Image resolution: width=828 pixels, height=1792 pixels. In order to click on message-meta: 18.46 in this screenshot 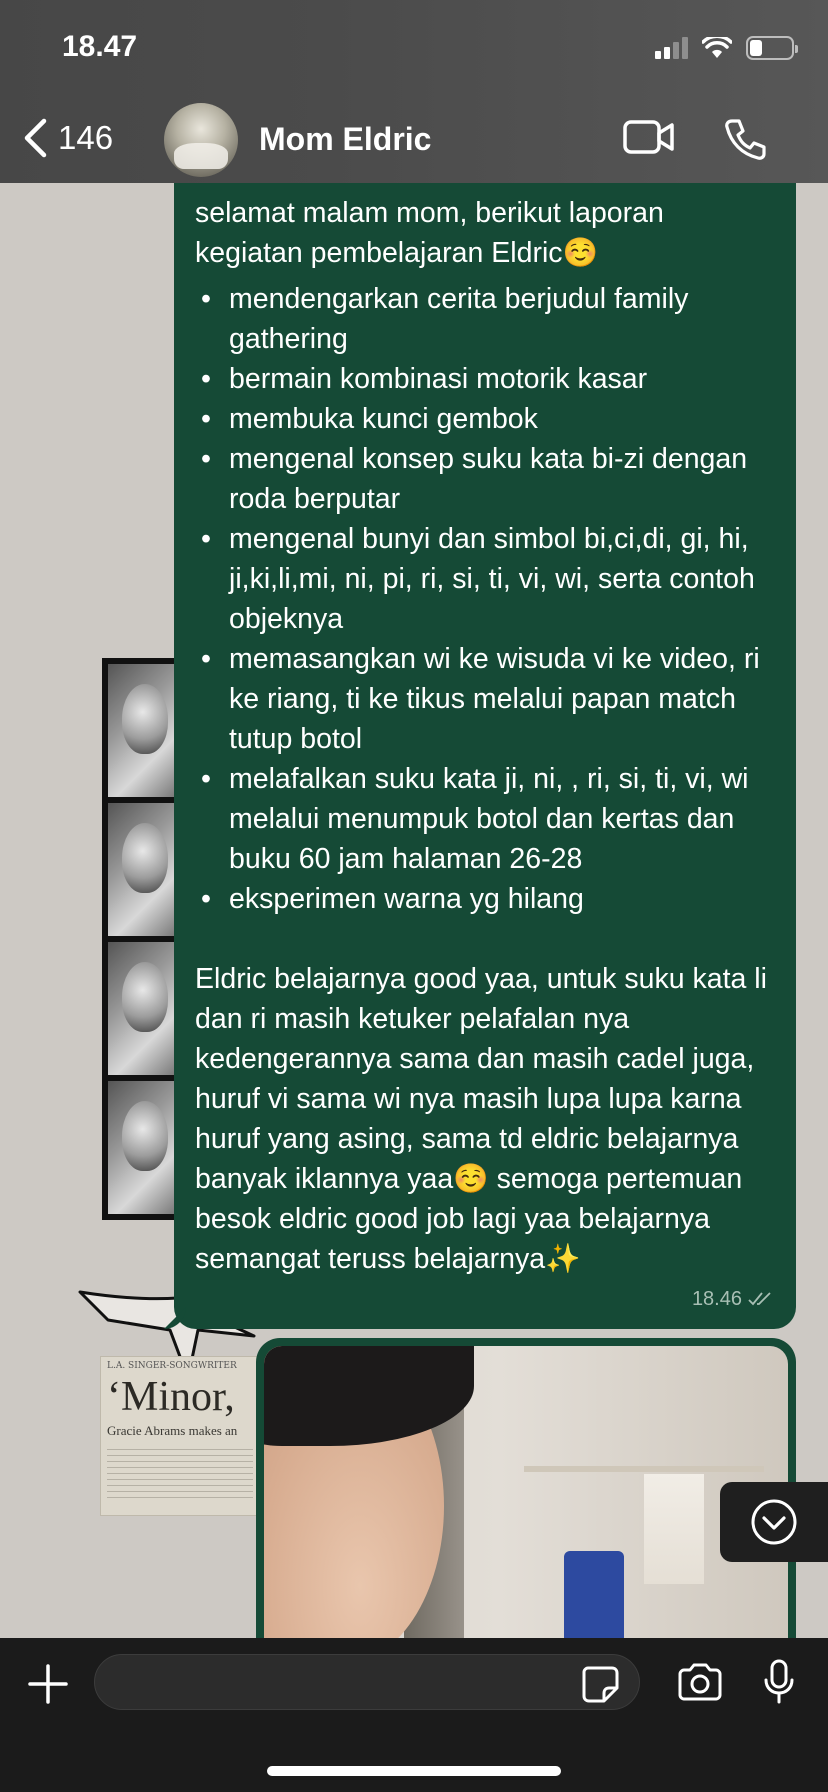, I will do `click(733, 1299)`.